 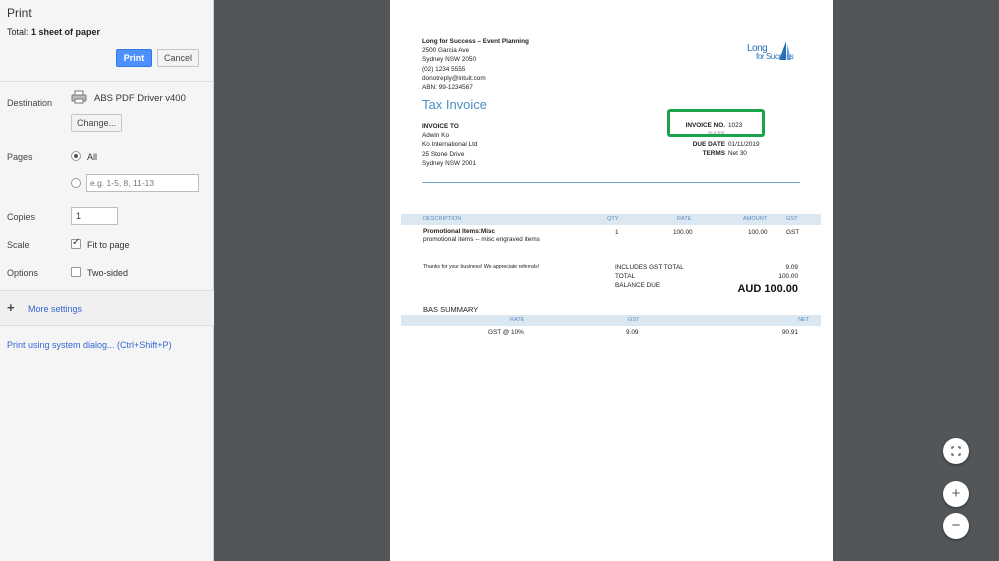 I want to click on due-date-value: 01/11/2019, so click(x=744, y=144).